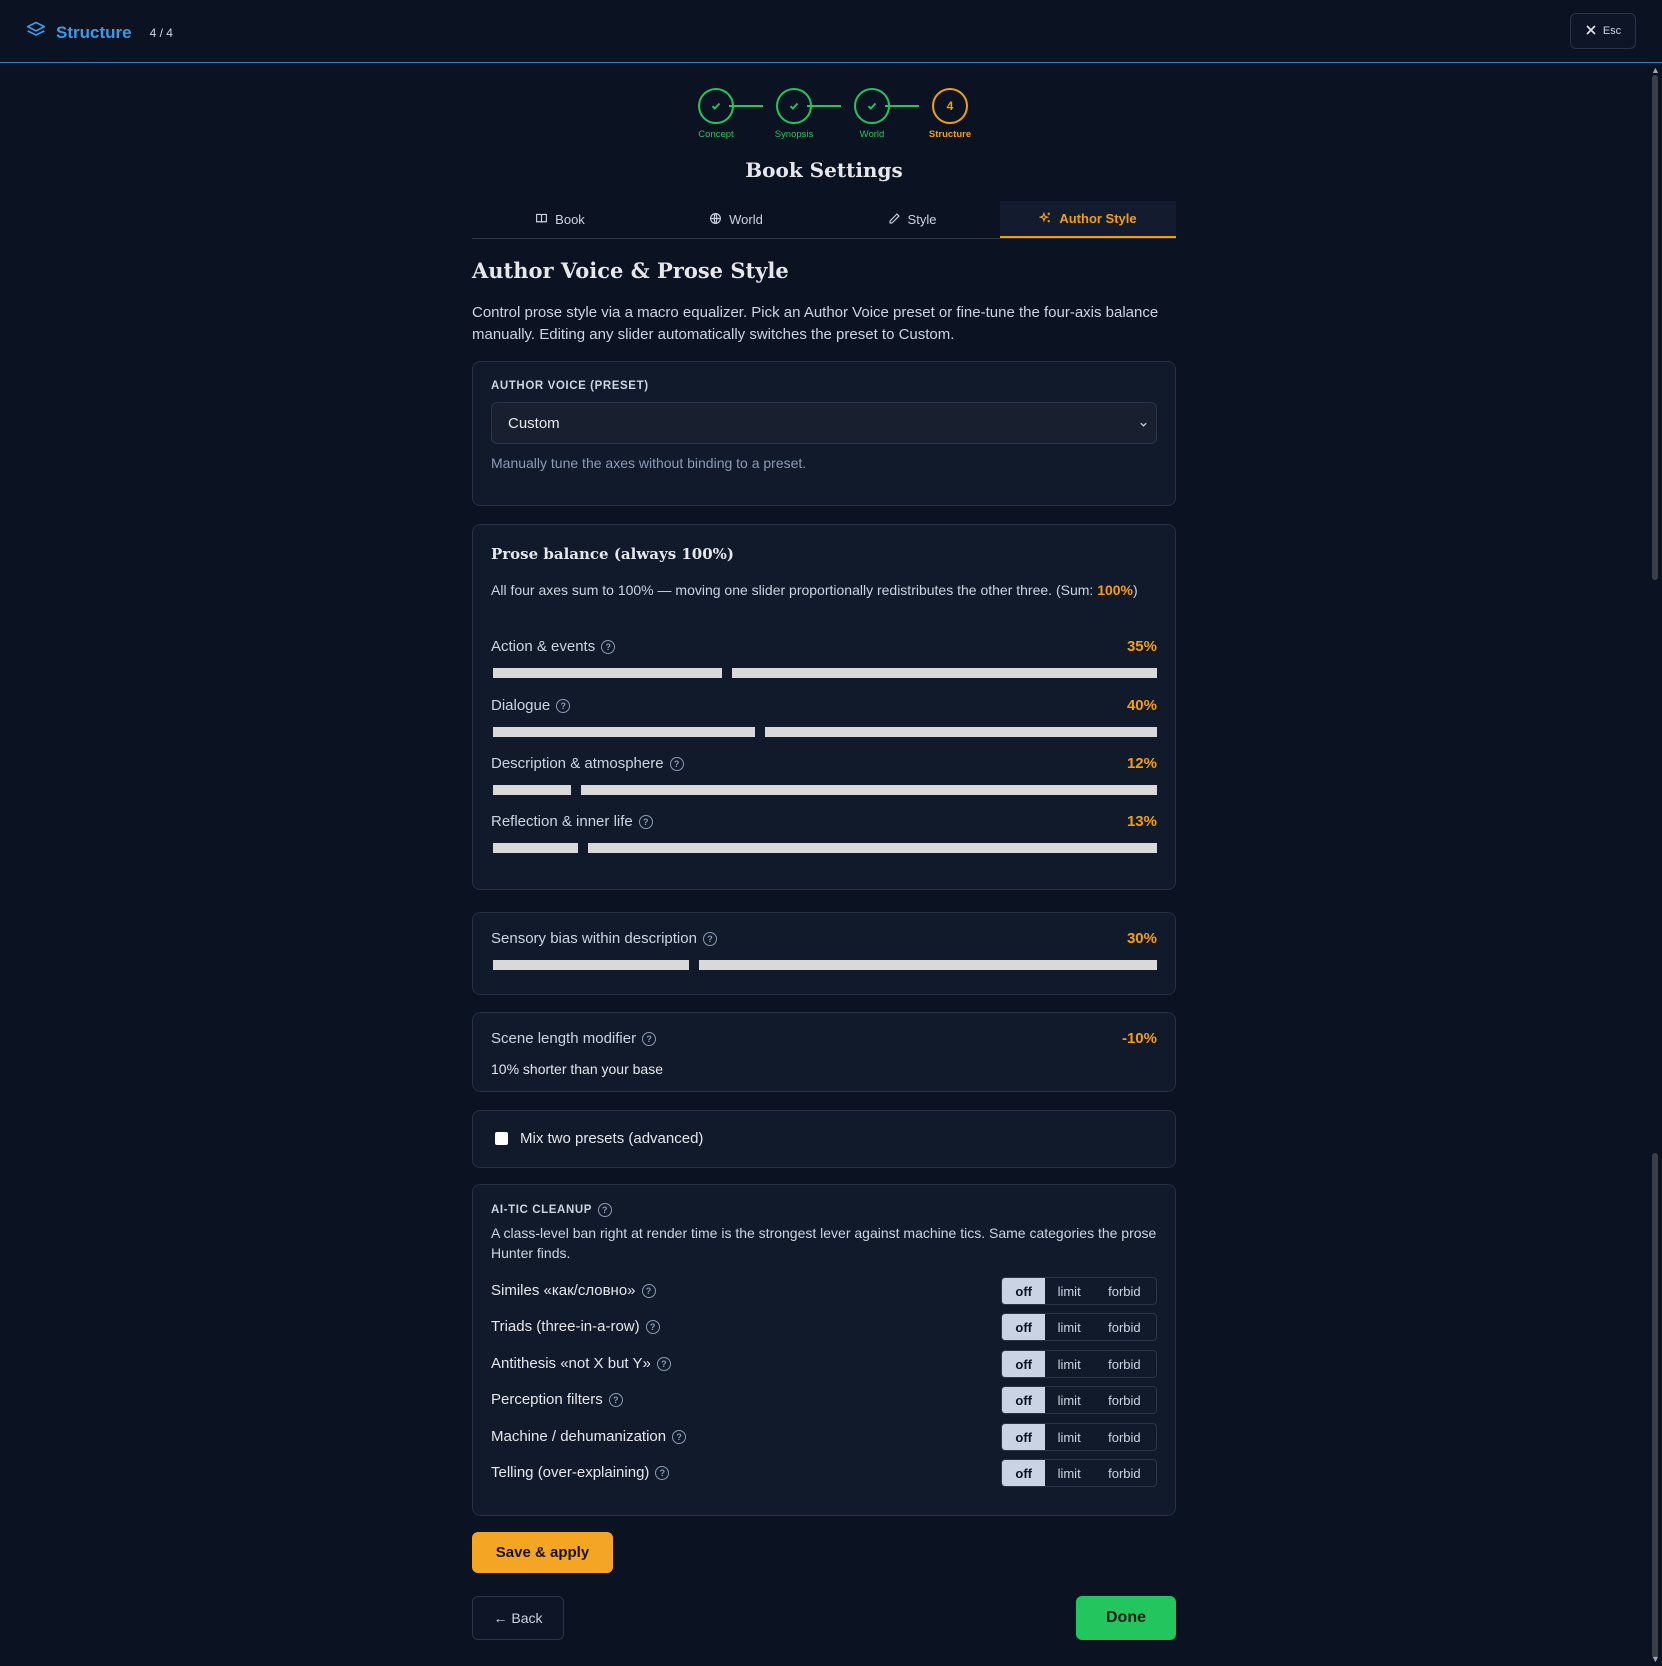  I want to click on step-structure: 4 Structure, so click(950, 114).